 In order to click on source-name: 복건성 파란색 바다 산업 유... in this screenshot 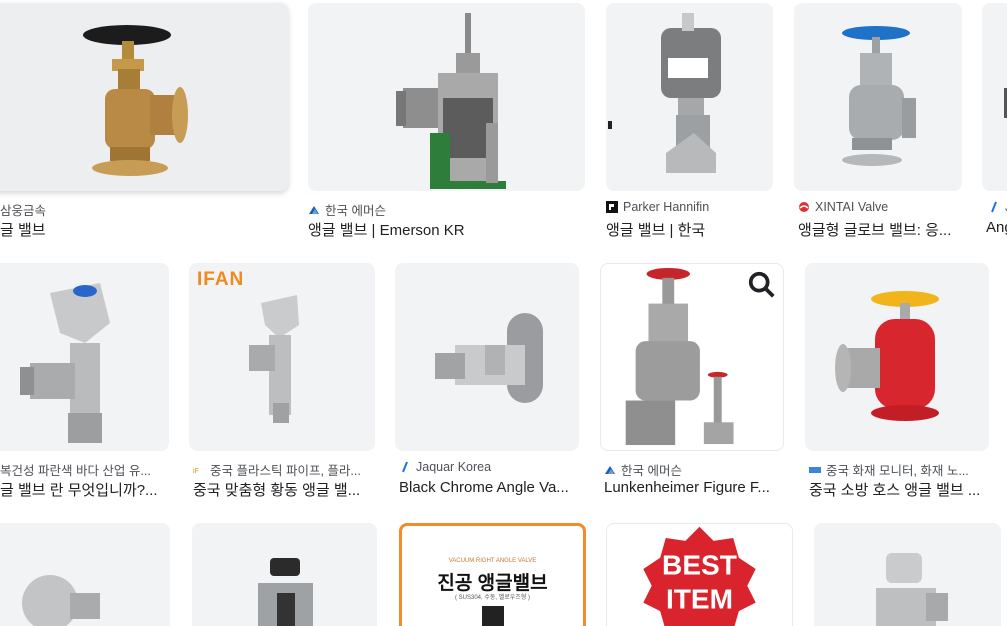, I will do `click(75, 471)`.